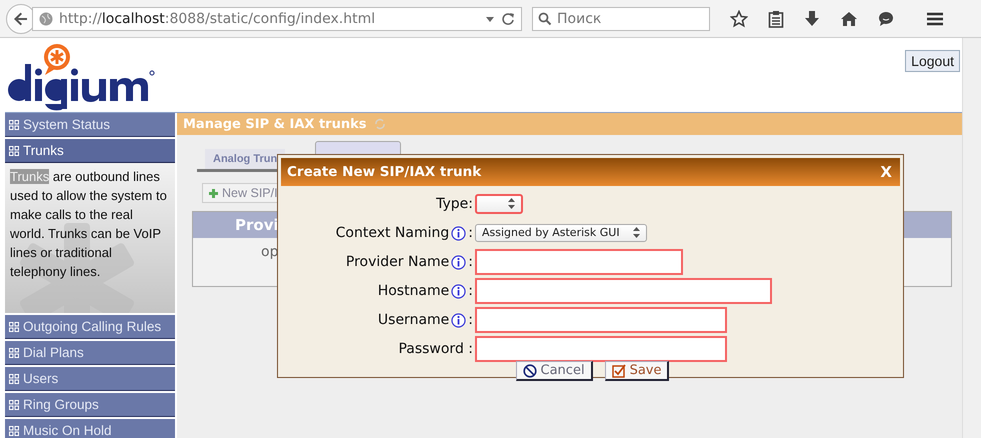 The width and height of the screenshot is (981, 438). Describe the element at coordinates (90, 151) in the screenshot. I see `sidebar-item: Trunks` at that location.